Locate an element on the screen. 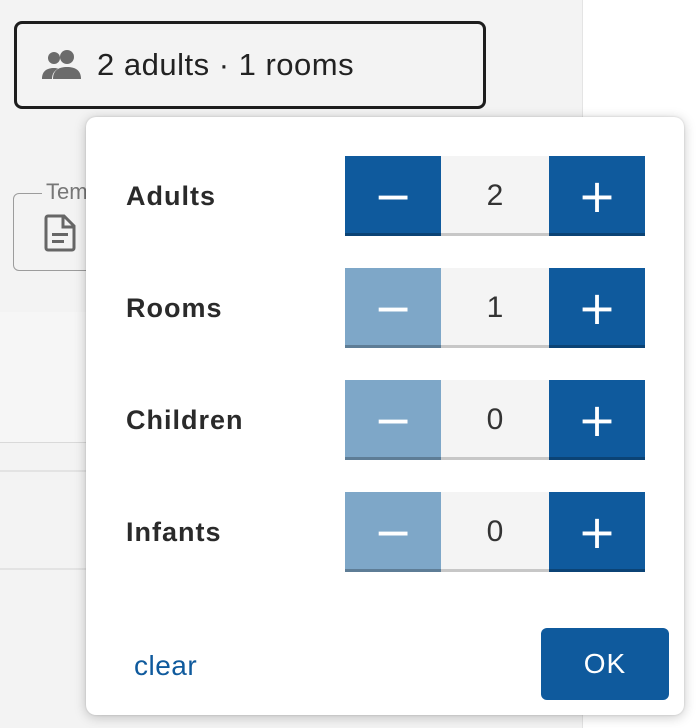 This screenshot has width=700, height=728. infants-count-input is located at coordinates (495, 532).